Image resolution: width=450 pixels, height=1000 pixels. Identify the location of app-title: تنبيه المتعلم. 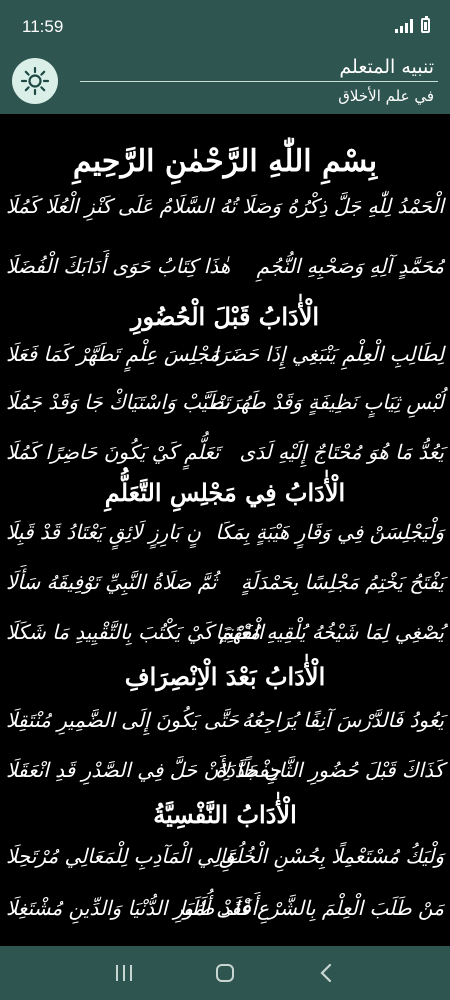
(386, 67).